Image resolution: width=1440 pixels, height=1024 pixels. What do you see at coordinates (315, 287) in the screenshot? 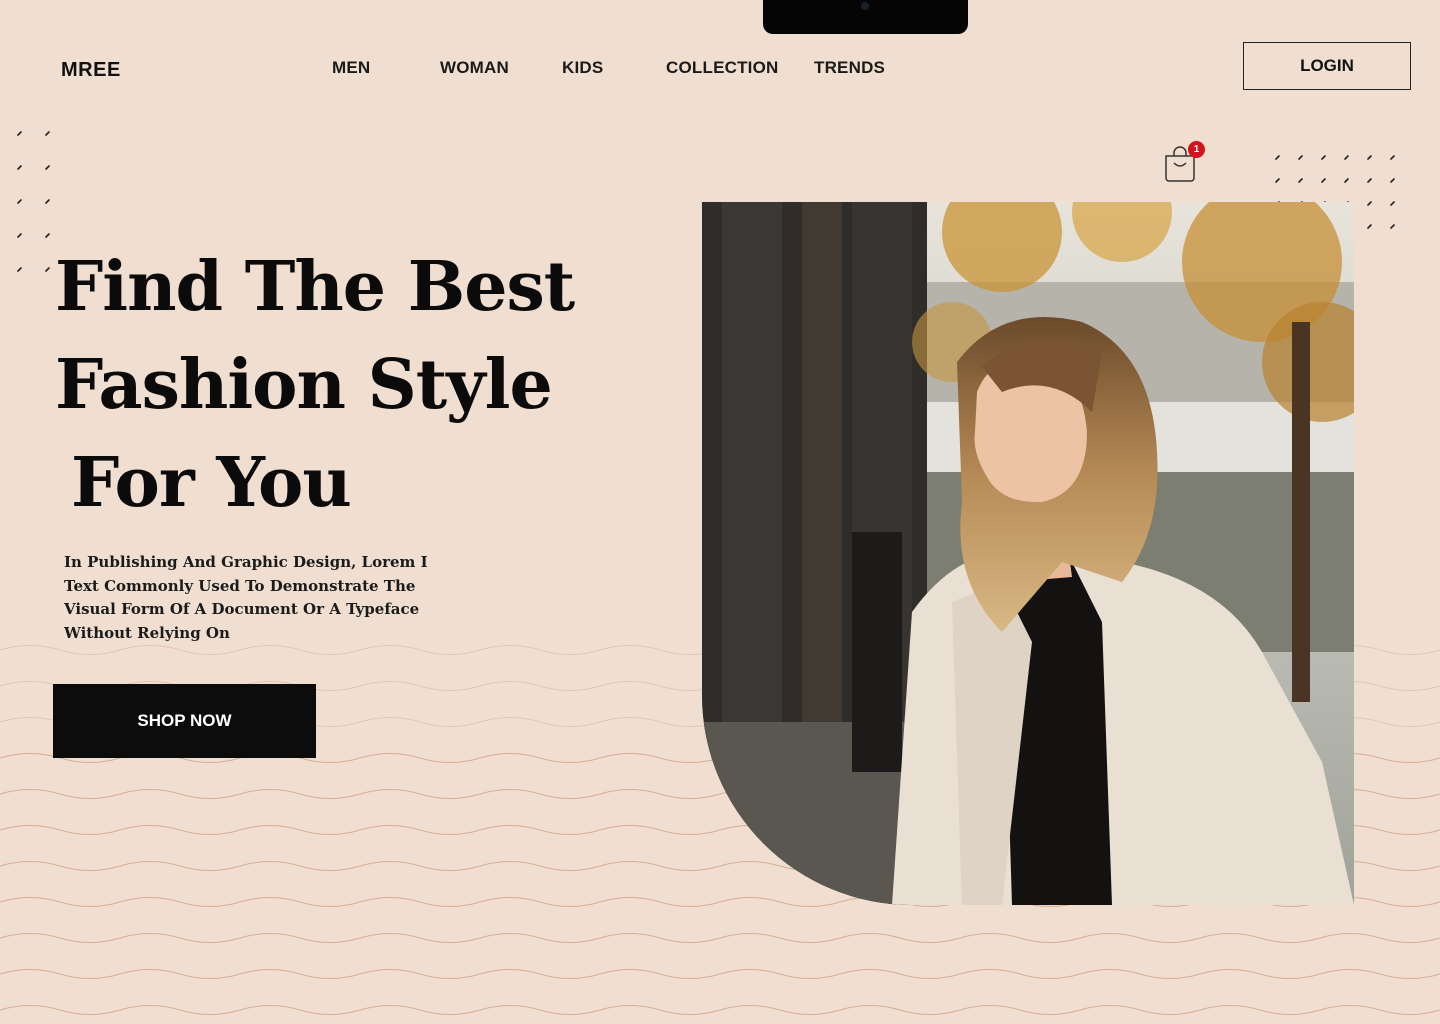
I see `hero-headline-line-1: Find The Best` at bounding box center [315, 287].